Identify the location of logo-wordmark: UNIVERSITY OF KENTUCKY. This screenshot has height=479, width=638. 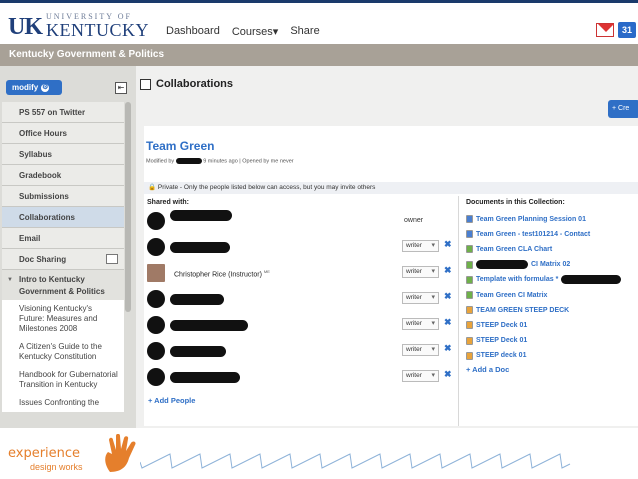
(97, 26).